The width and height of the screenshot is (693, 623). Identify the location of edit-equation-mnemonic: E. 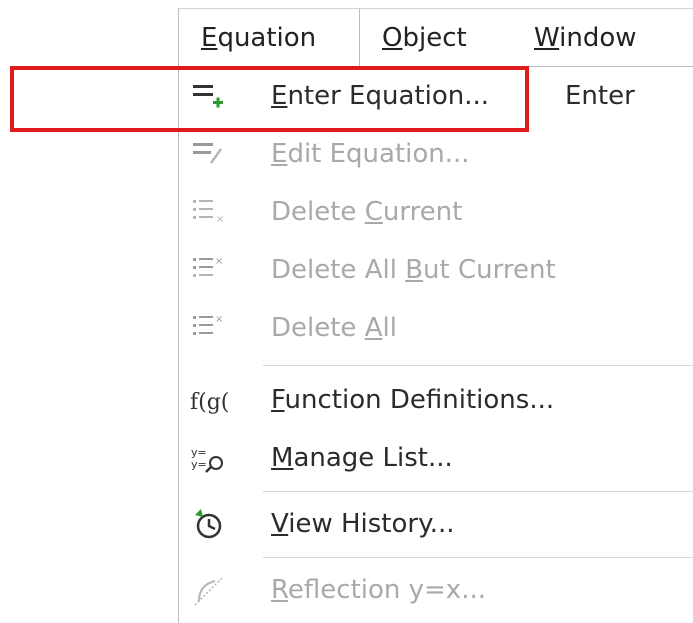
(279, 154).